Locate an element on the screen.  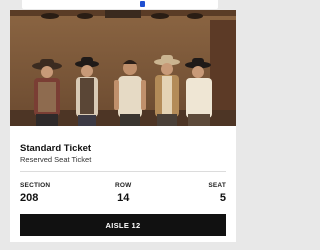
row-column: ROW 14 is located at coordinates (123, 193).